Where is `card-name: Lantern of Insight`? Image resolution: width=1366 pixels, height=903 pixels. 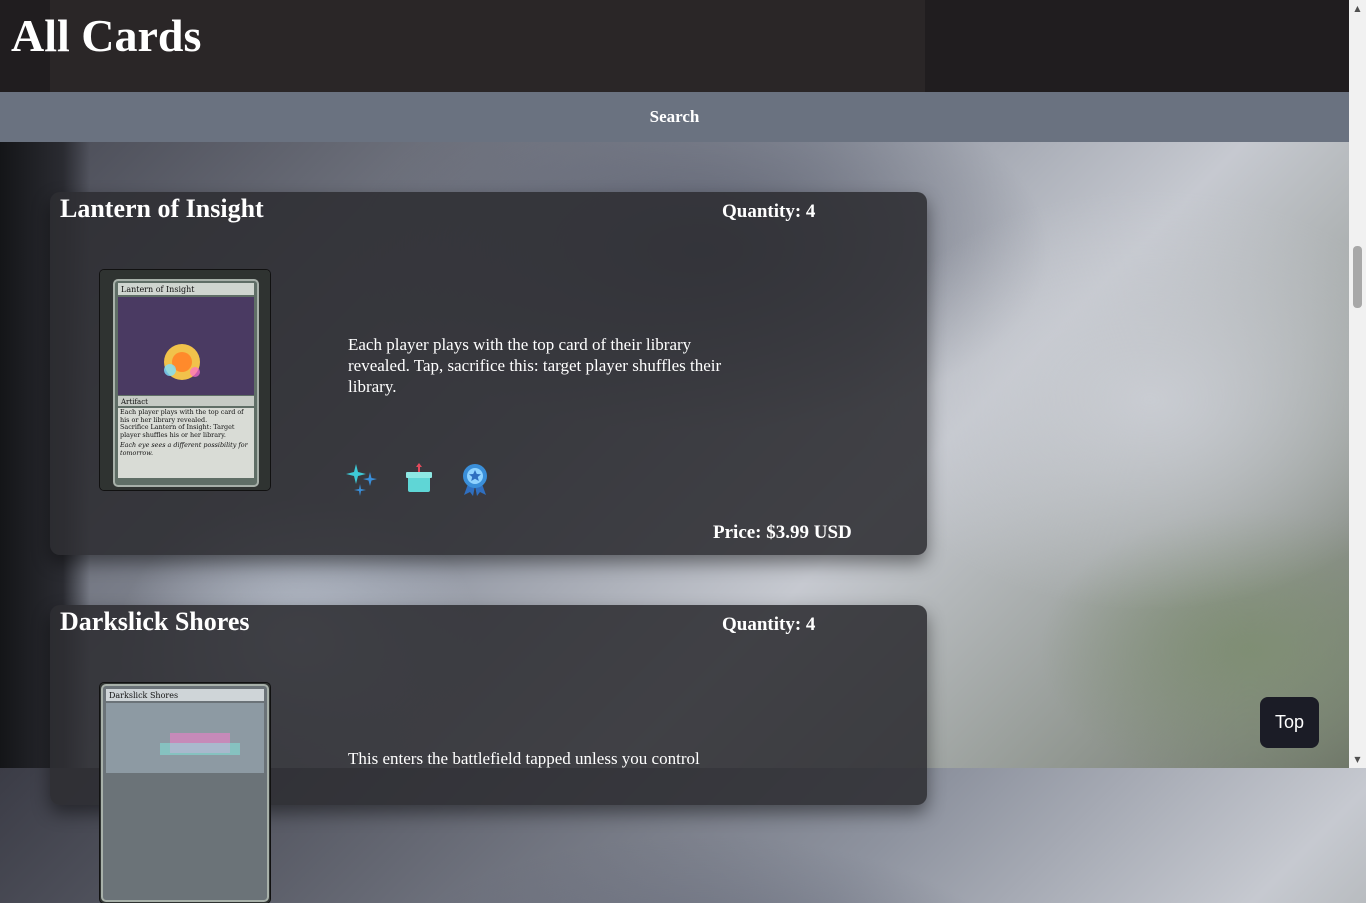
card-name: Lantern of Insight is located at coordinates (162, 208).